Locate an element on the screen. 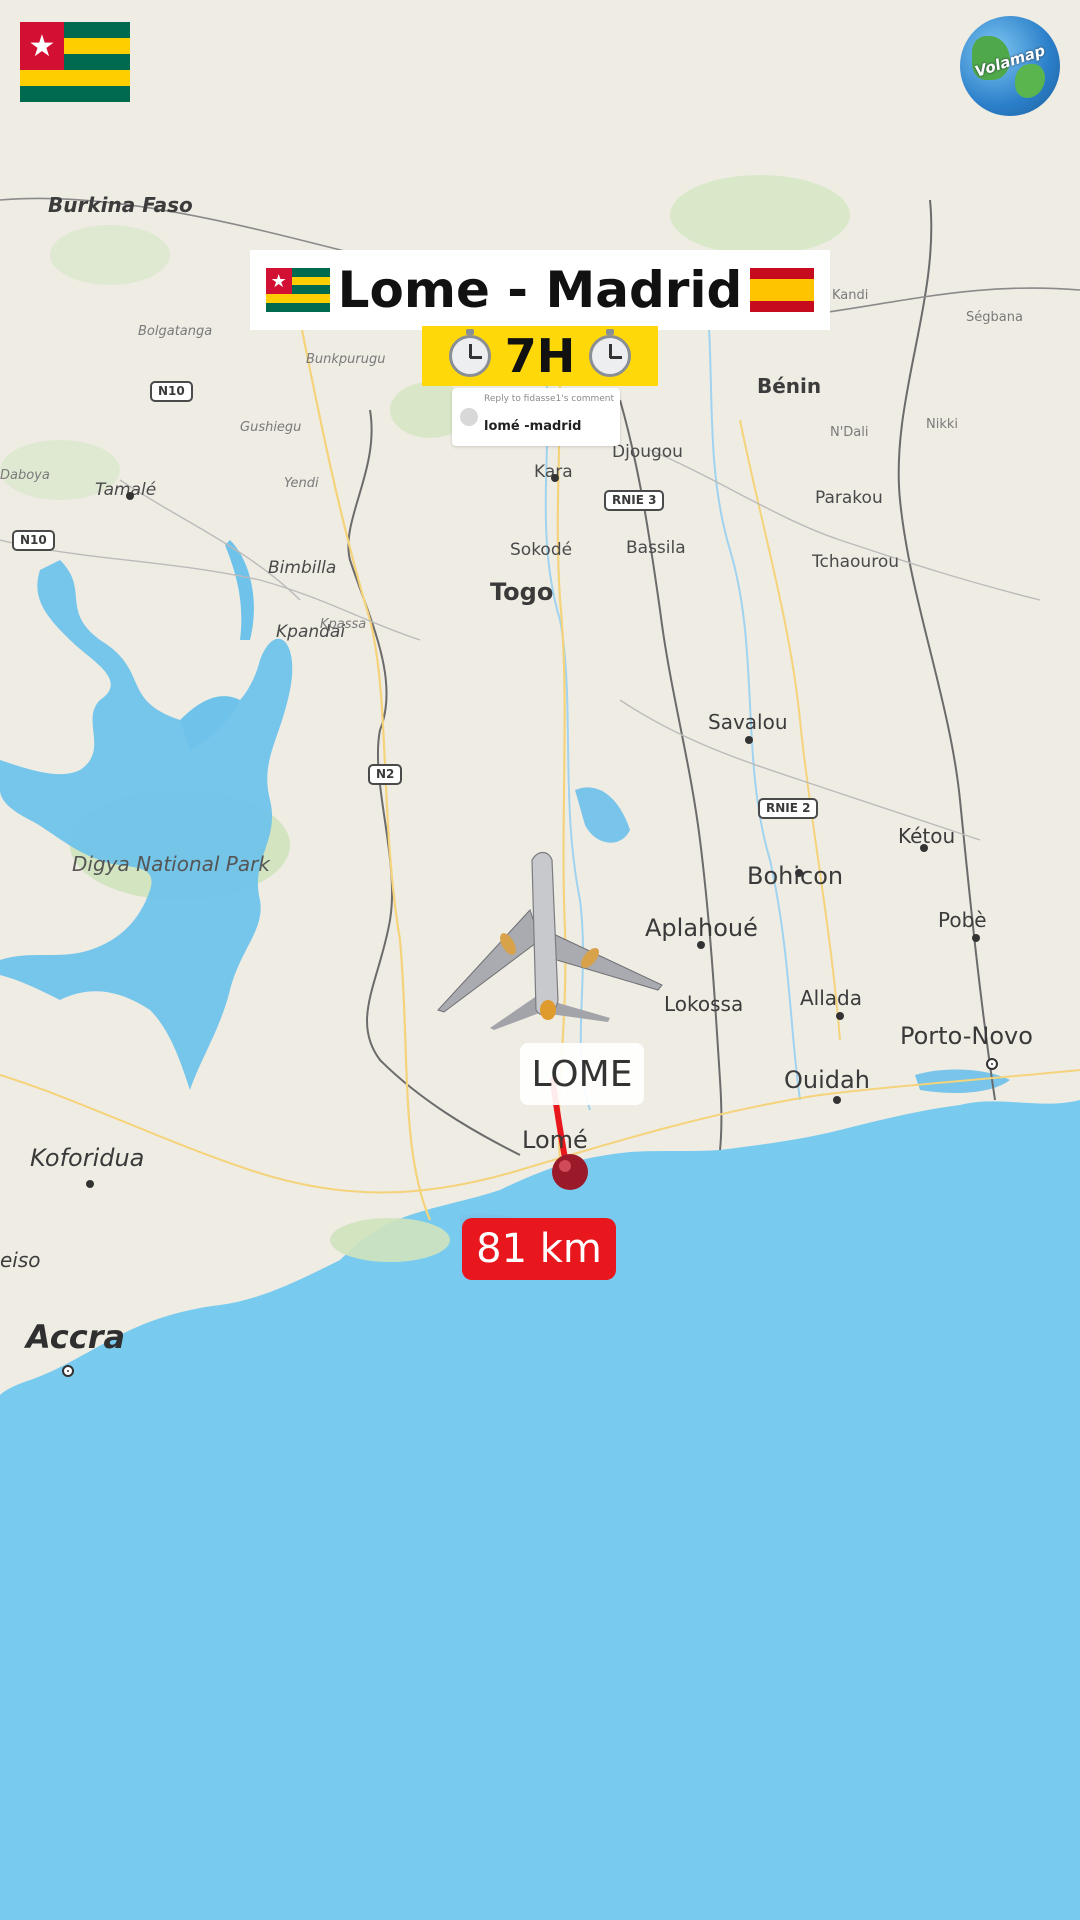 This screenshot has width=1080, height=1920. city-dot-ouidah is located at coordinates (837, 1100).